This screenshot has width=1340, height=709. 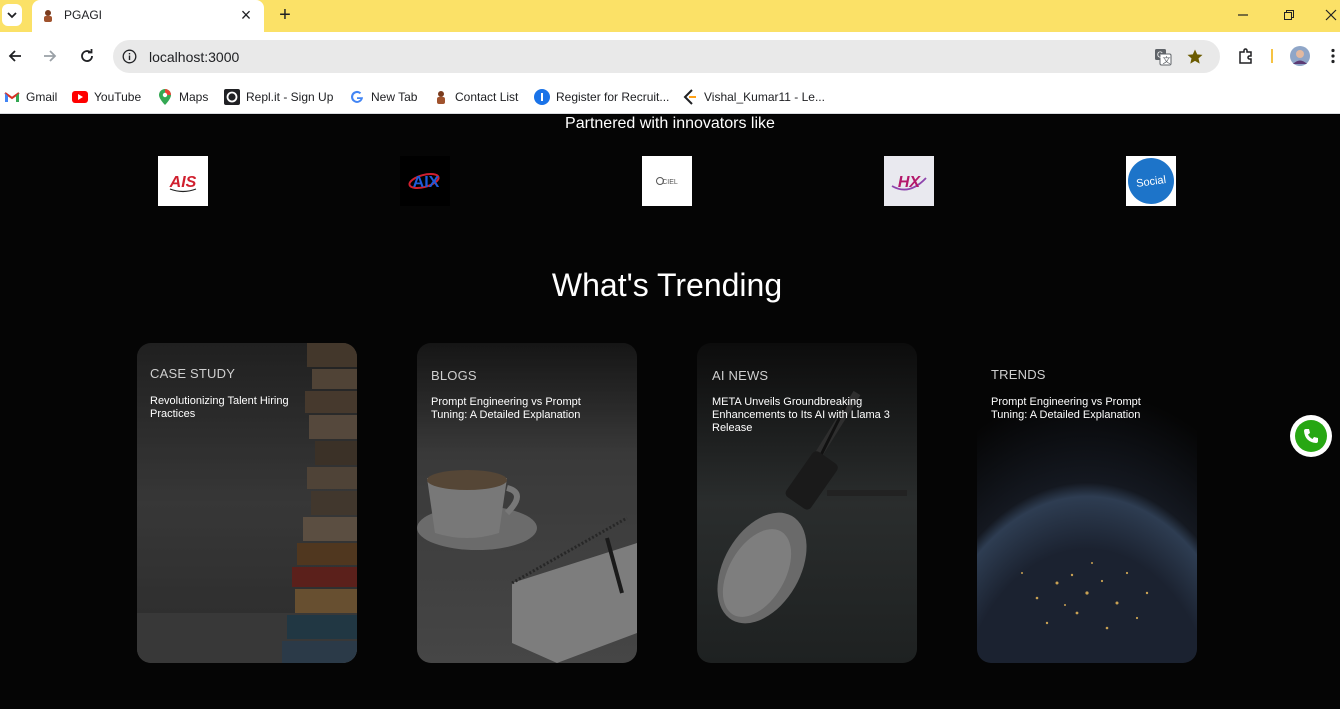 I want to click on card-category: AI NEWS, so click(x=740, y=375).